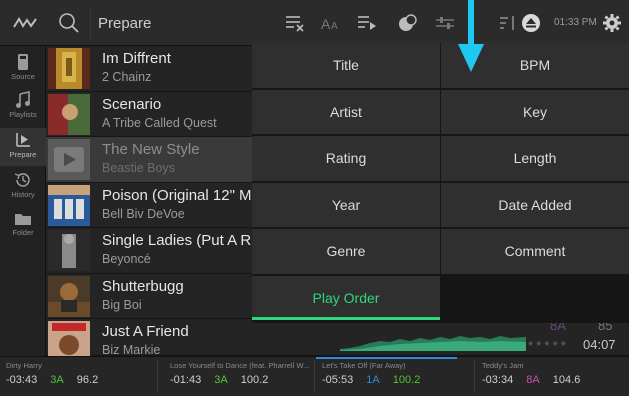 Image resolution: width=629 pixels, height=396 pixels. Describe the element at coordinates (547, 343) in the screenshot. I see `rating-stars: ★★★★★` at that location.